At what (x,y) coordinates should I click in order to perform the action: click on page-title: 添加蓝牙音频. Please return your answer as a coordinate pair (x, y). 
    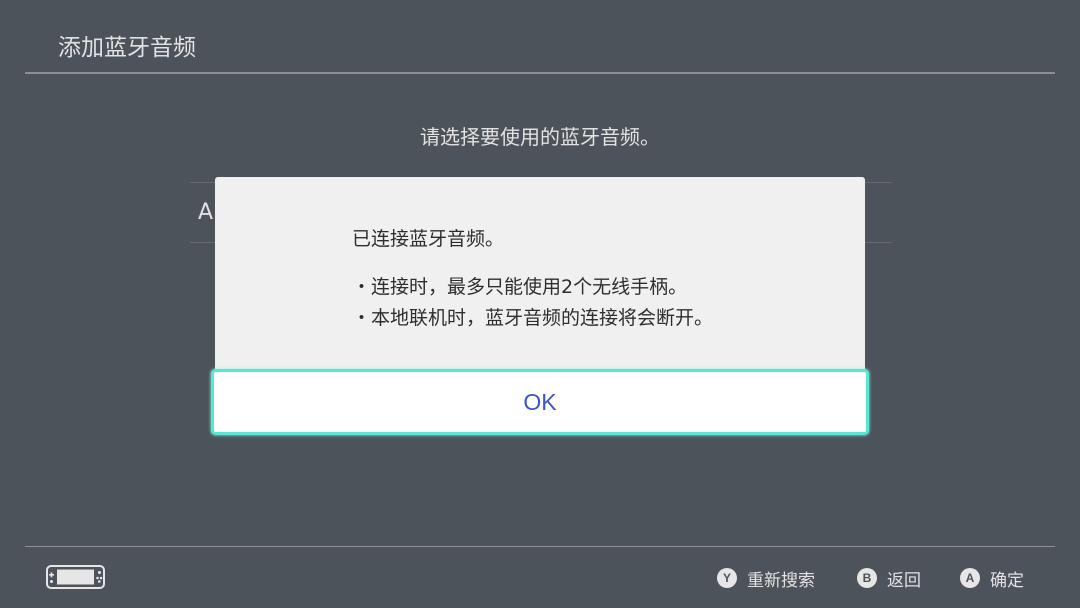
    Looking at the image, I should click on (127, 48).